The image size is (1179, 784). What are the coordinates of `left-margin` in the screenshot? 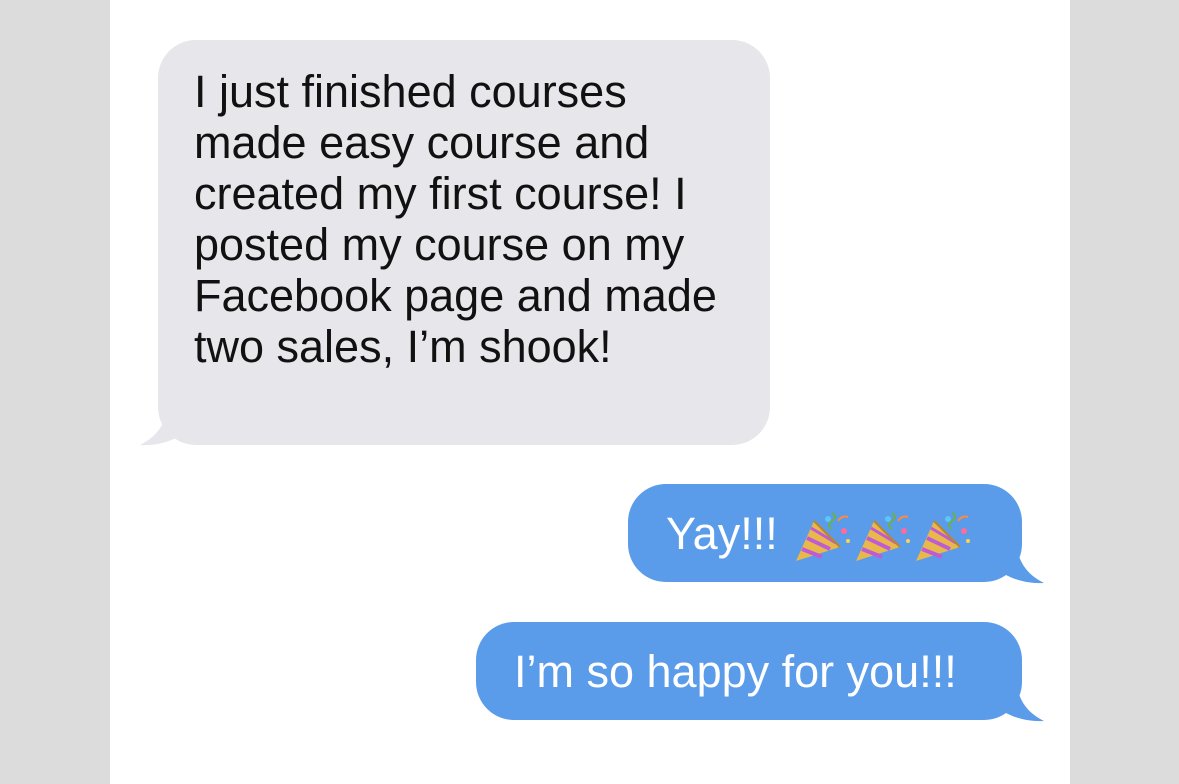 It's located at (55, 392).